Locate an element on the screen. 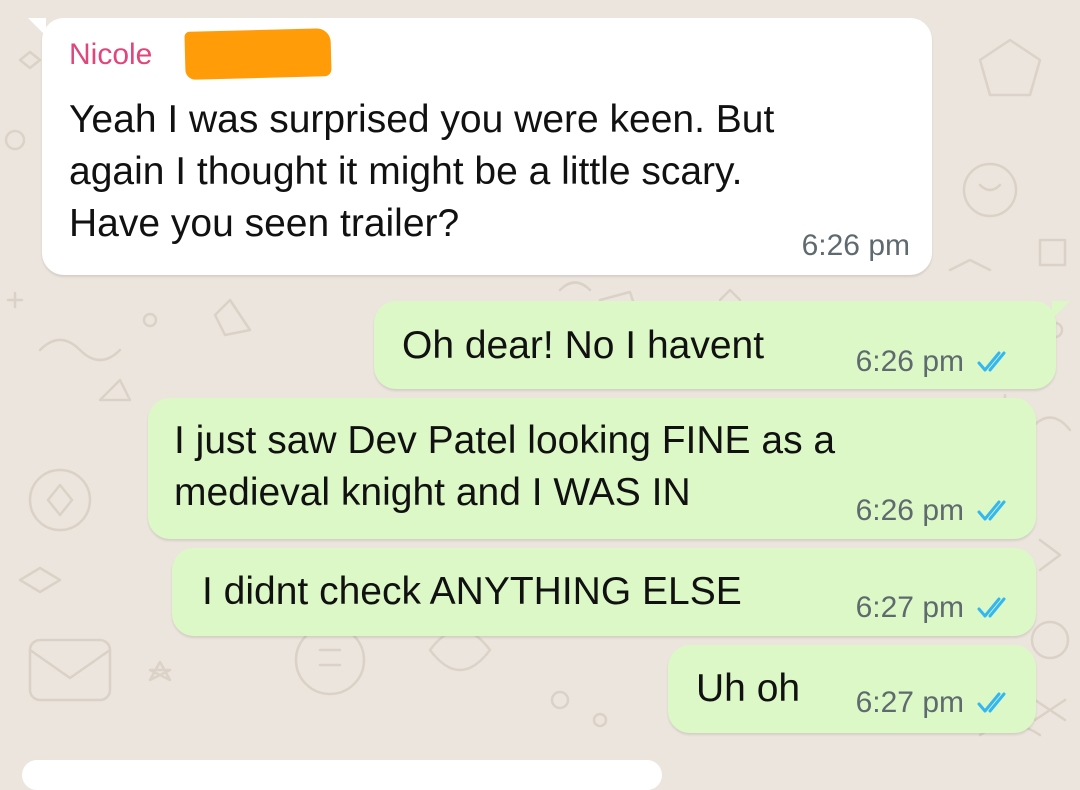 The image size is (1080, 790). outgoing-message-bubble: Uh oh 6:27 pm is located at coordinates (852, 689).